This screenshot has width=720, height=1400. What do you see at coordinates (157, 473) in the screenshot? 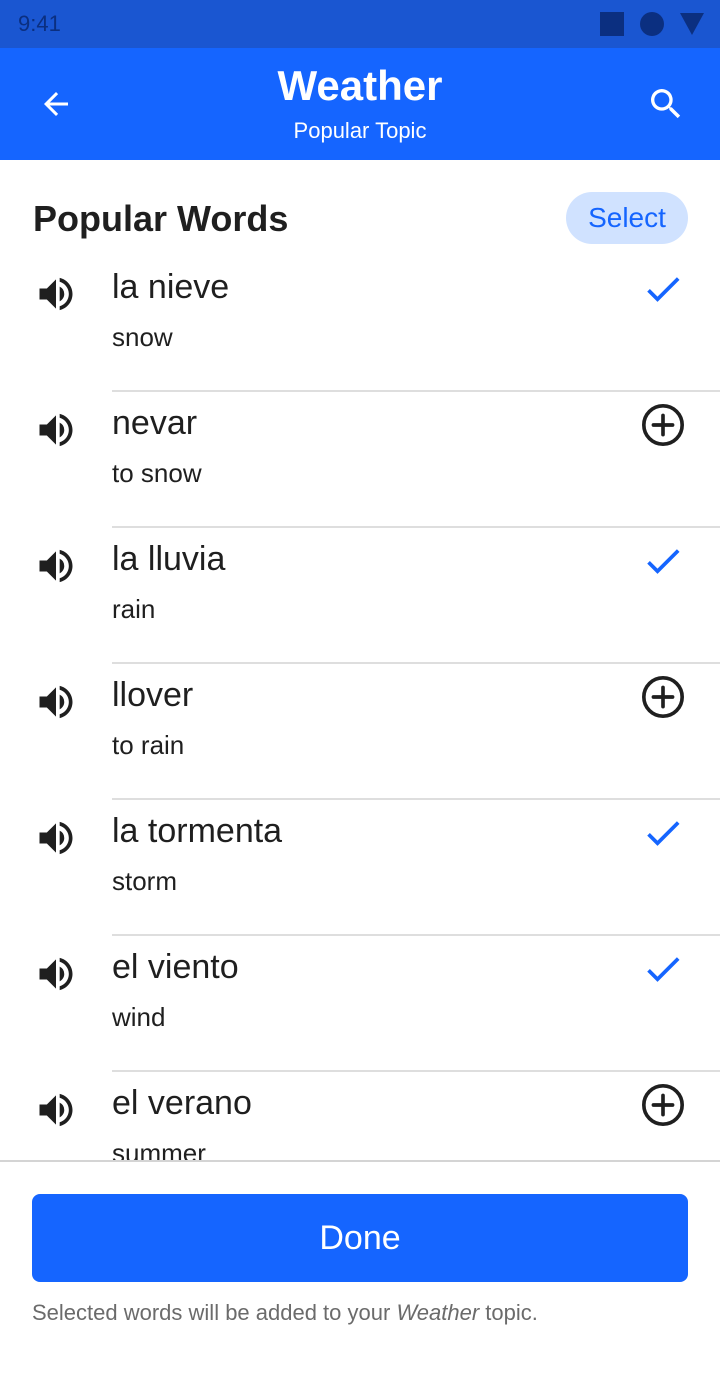
I see `word-meaning: to snow` at bounding box center [157, 473].